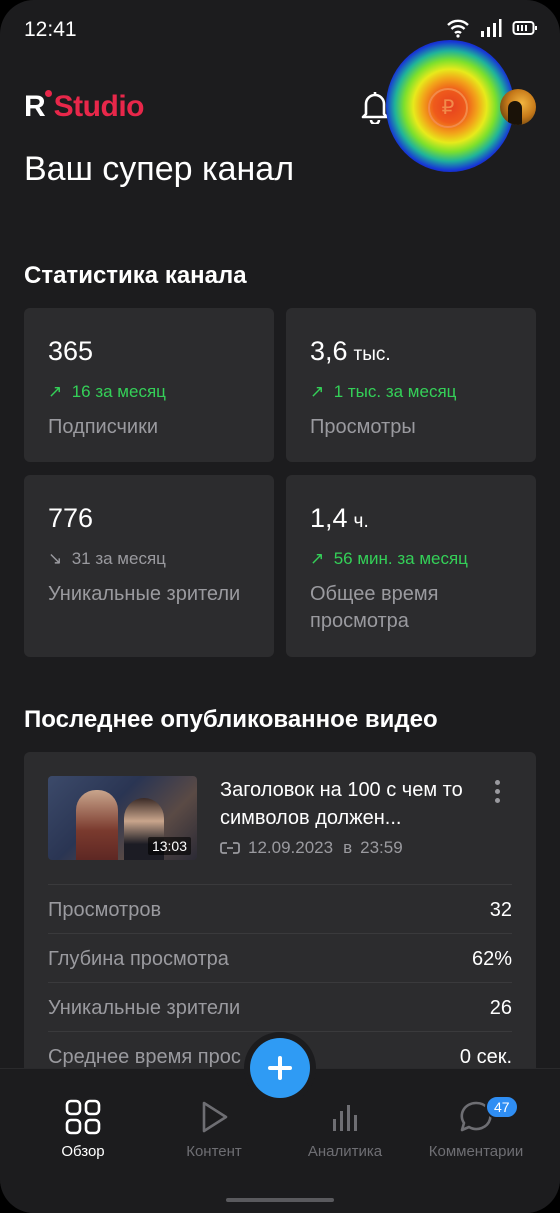 This screenshot has width=560, height=1213. Describe the element at coordinates (476, 1127) in the screenshot. I see `nav-item-comments: 47 Комментарии` at that location.